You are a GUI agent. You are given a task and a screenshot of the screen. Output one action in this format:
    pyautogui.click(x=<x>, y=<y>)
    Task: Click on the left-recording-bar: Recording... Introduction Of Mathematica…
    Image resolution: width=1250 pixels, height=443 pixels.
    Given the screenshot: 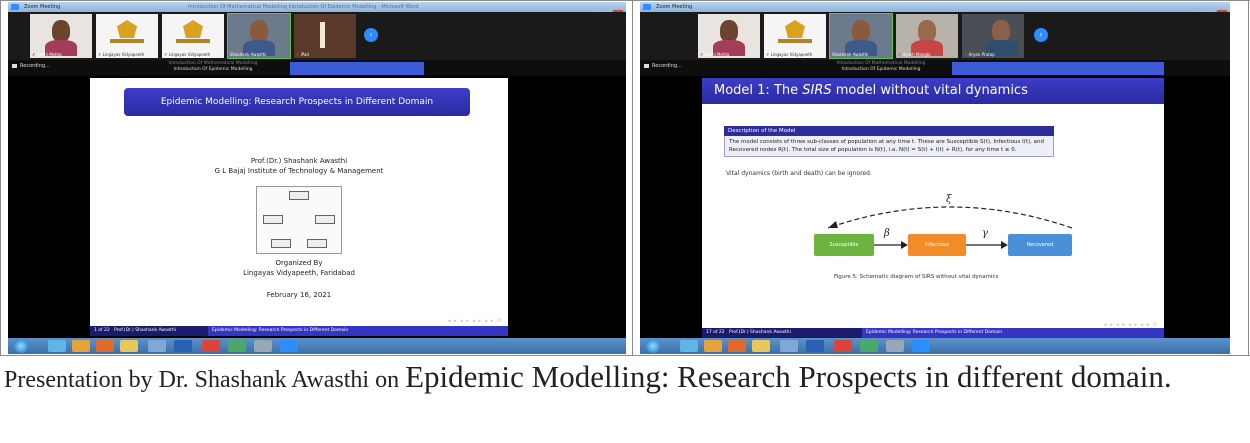 What is the action you would take?
    pyautogui.click(x=317, y=68)
    